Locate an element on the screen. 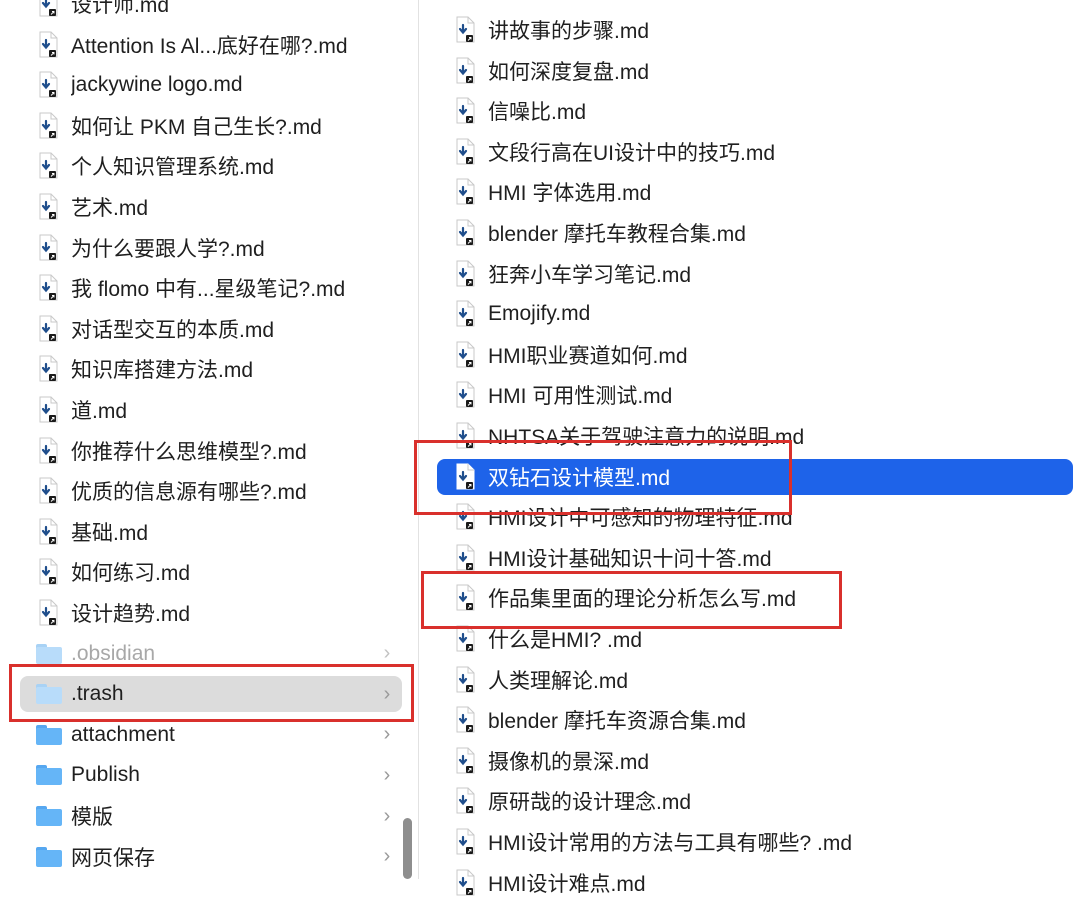 The height and width of the screenshot is (901, 1080). file-item: 如何深度复盘.md is located at coordinates (755, 71).